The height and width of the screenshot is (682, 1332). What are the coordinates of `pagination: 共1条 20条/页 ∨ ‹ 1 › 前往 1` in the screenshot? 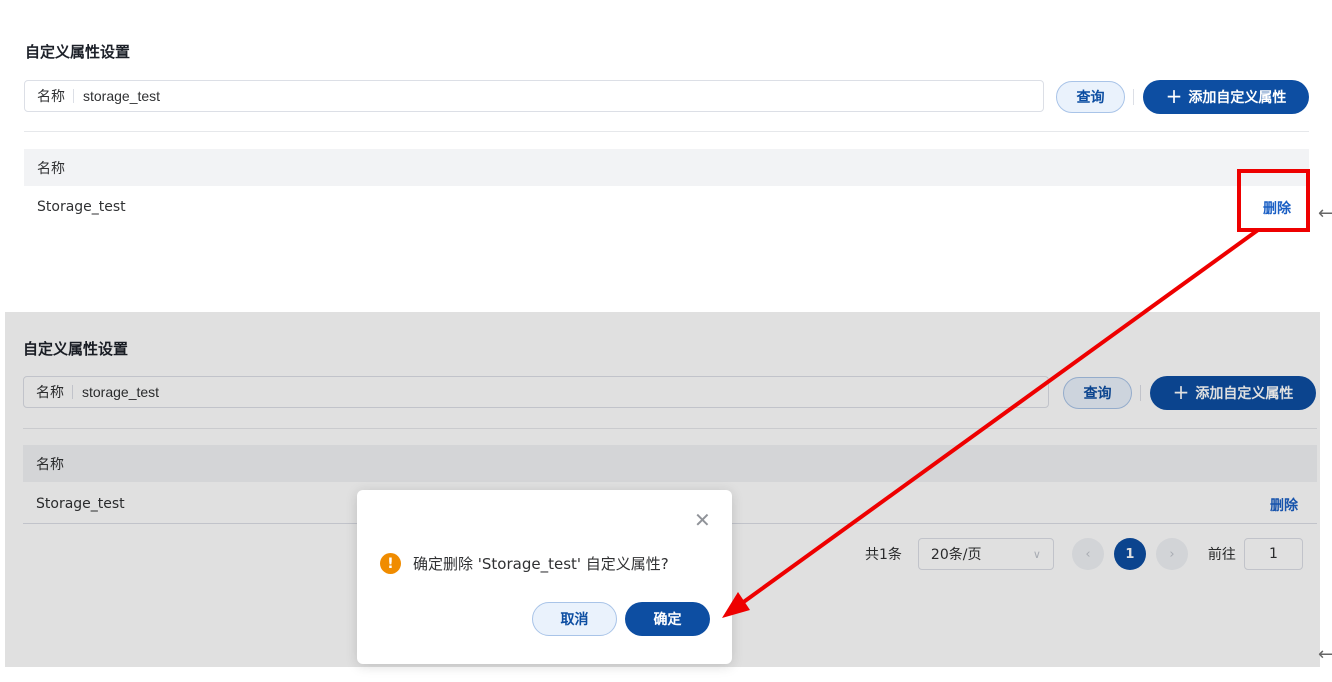 It's located at (1084, 554).